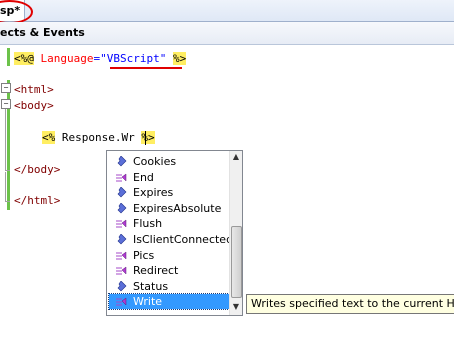 This screenshot has height=341, width=454. I want to click on code-line-directive: <%@ Language="VBScript" %>, so click(100, 59).